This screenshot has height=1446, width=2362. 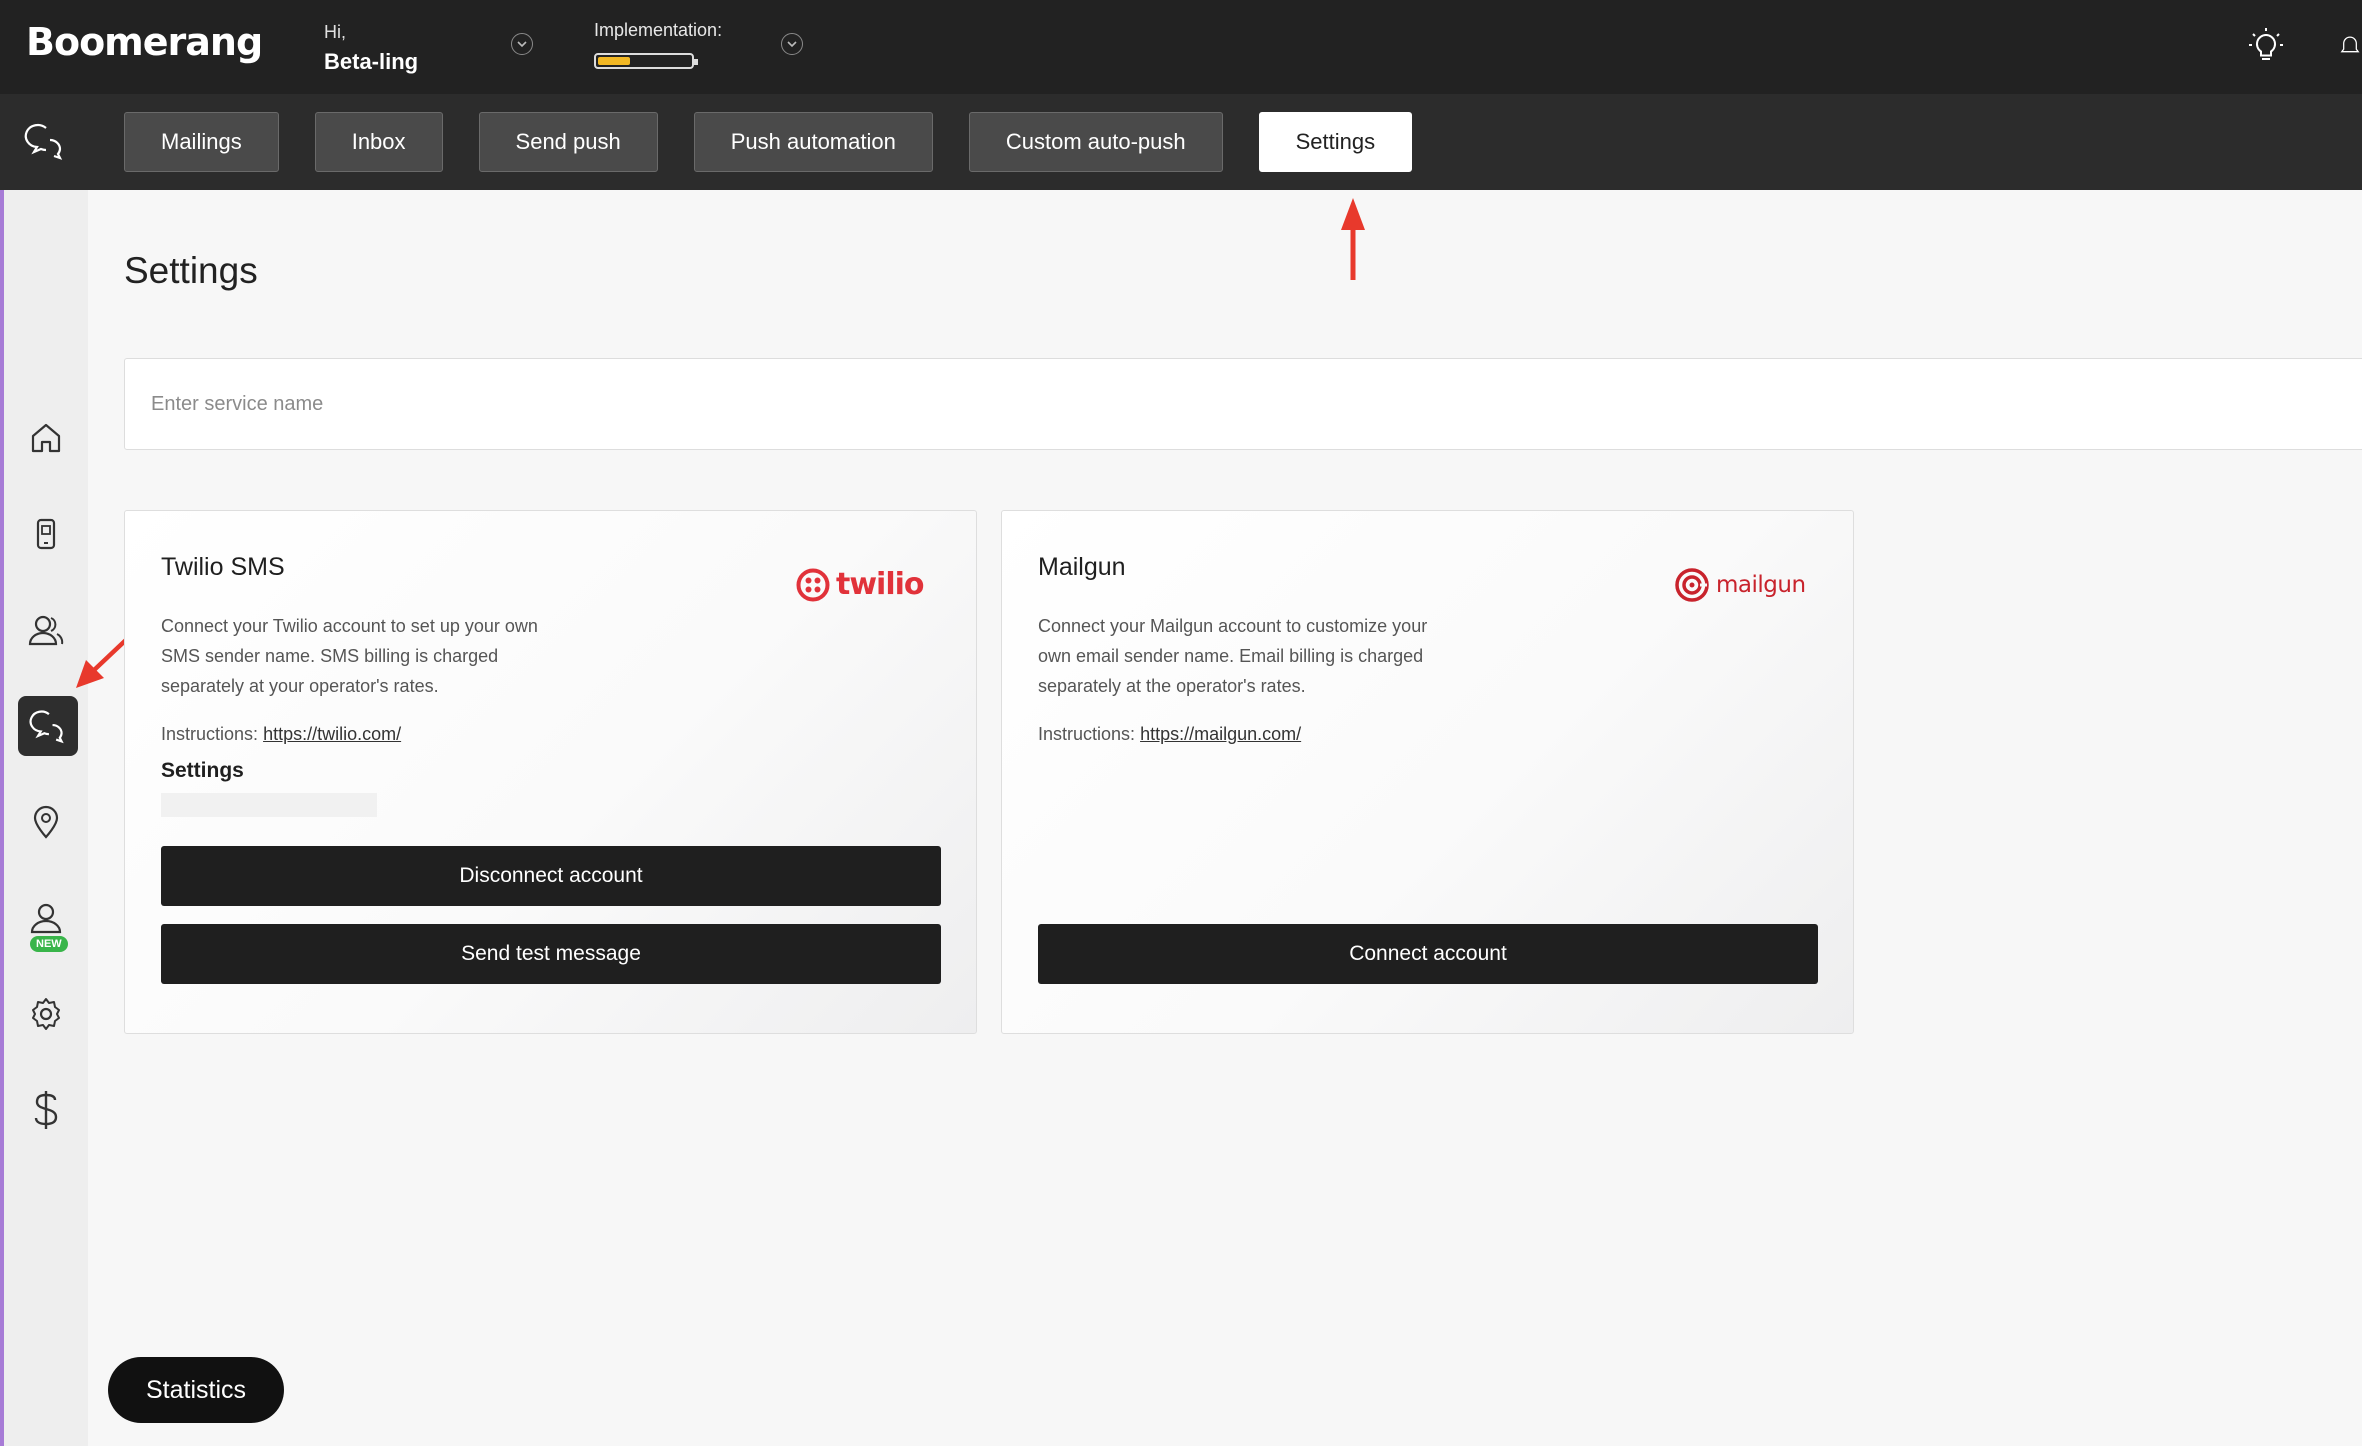 I want to click on app-logo: Boomerang, so click(x=144, y=42).